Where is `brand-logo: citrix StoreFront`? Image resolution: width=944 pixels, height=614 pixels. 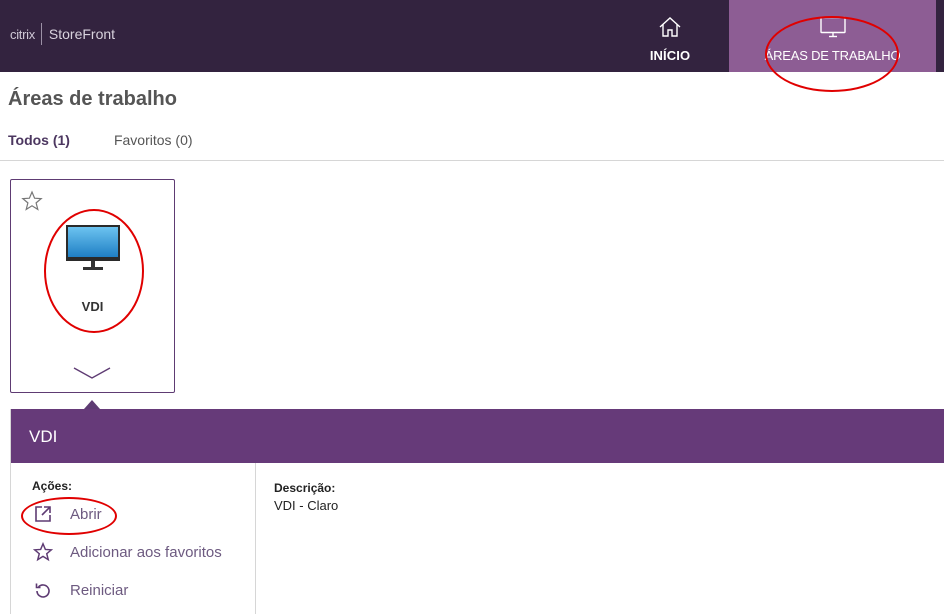 brand-logo: citrix StoreFront is located at coordinates (62, 34).